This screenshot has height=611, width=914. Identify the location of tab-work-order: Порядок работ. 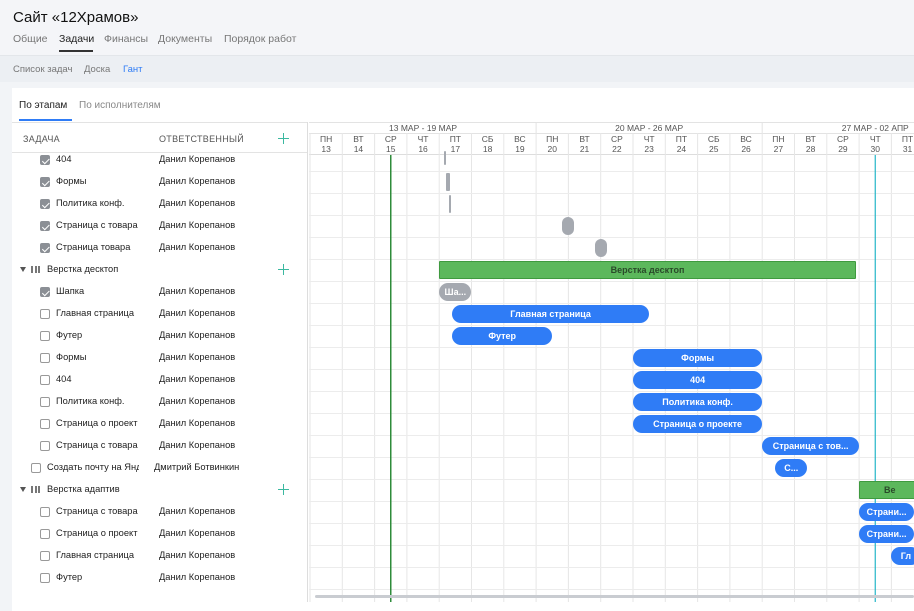
(260, 39).